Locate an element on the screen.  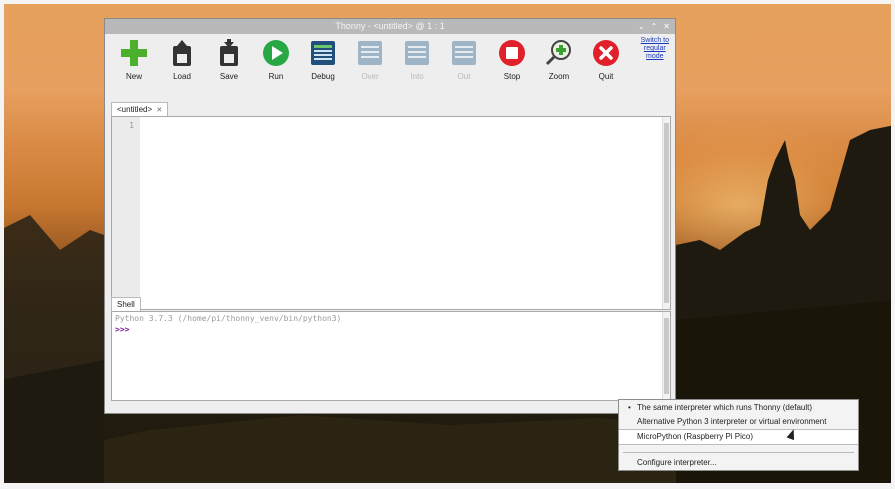
switch-mode-link: Switch to regular mode is located at coordinates (655, 49).